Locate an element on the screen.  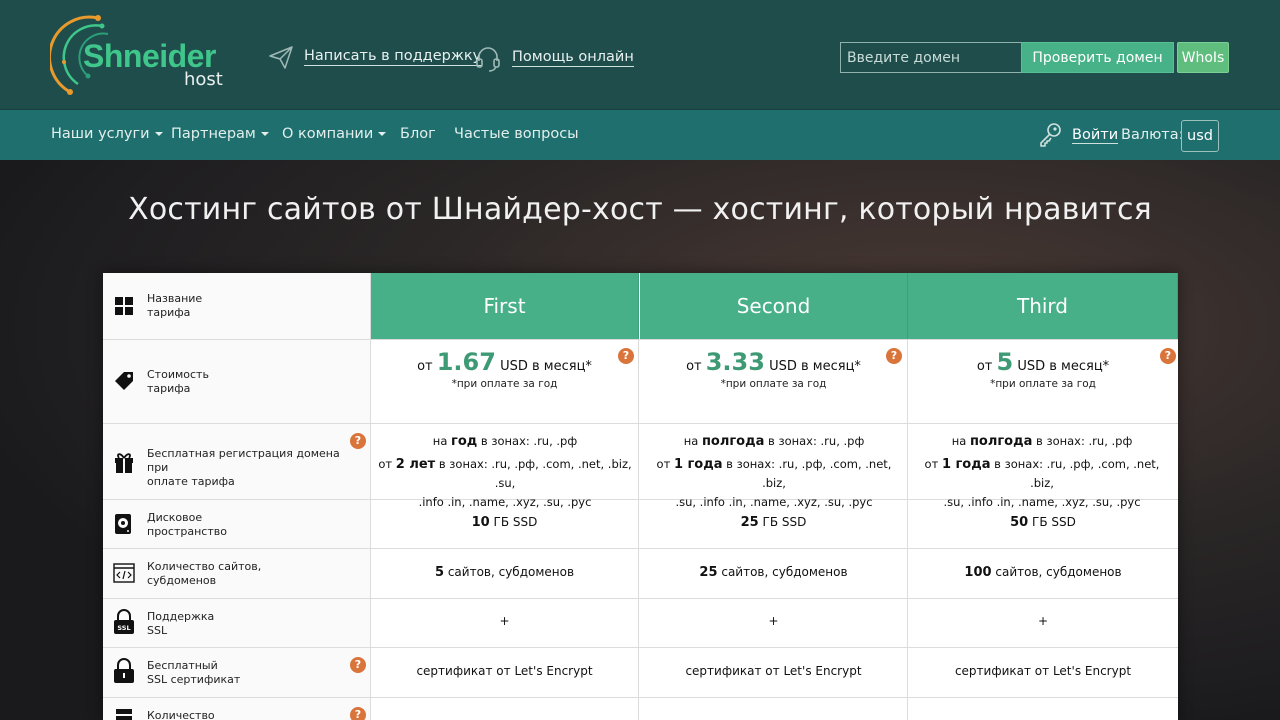
price-line: от 1.67 USD в месяц* is located at coordinates (504, 362).